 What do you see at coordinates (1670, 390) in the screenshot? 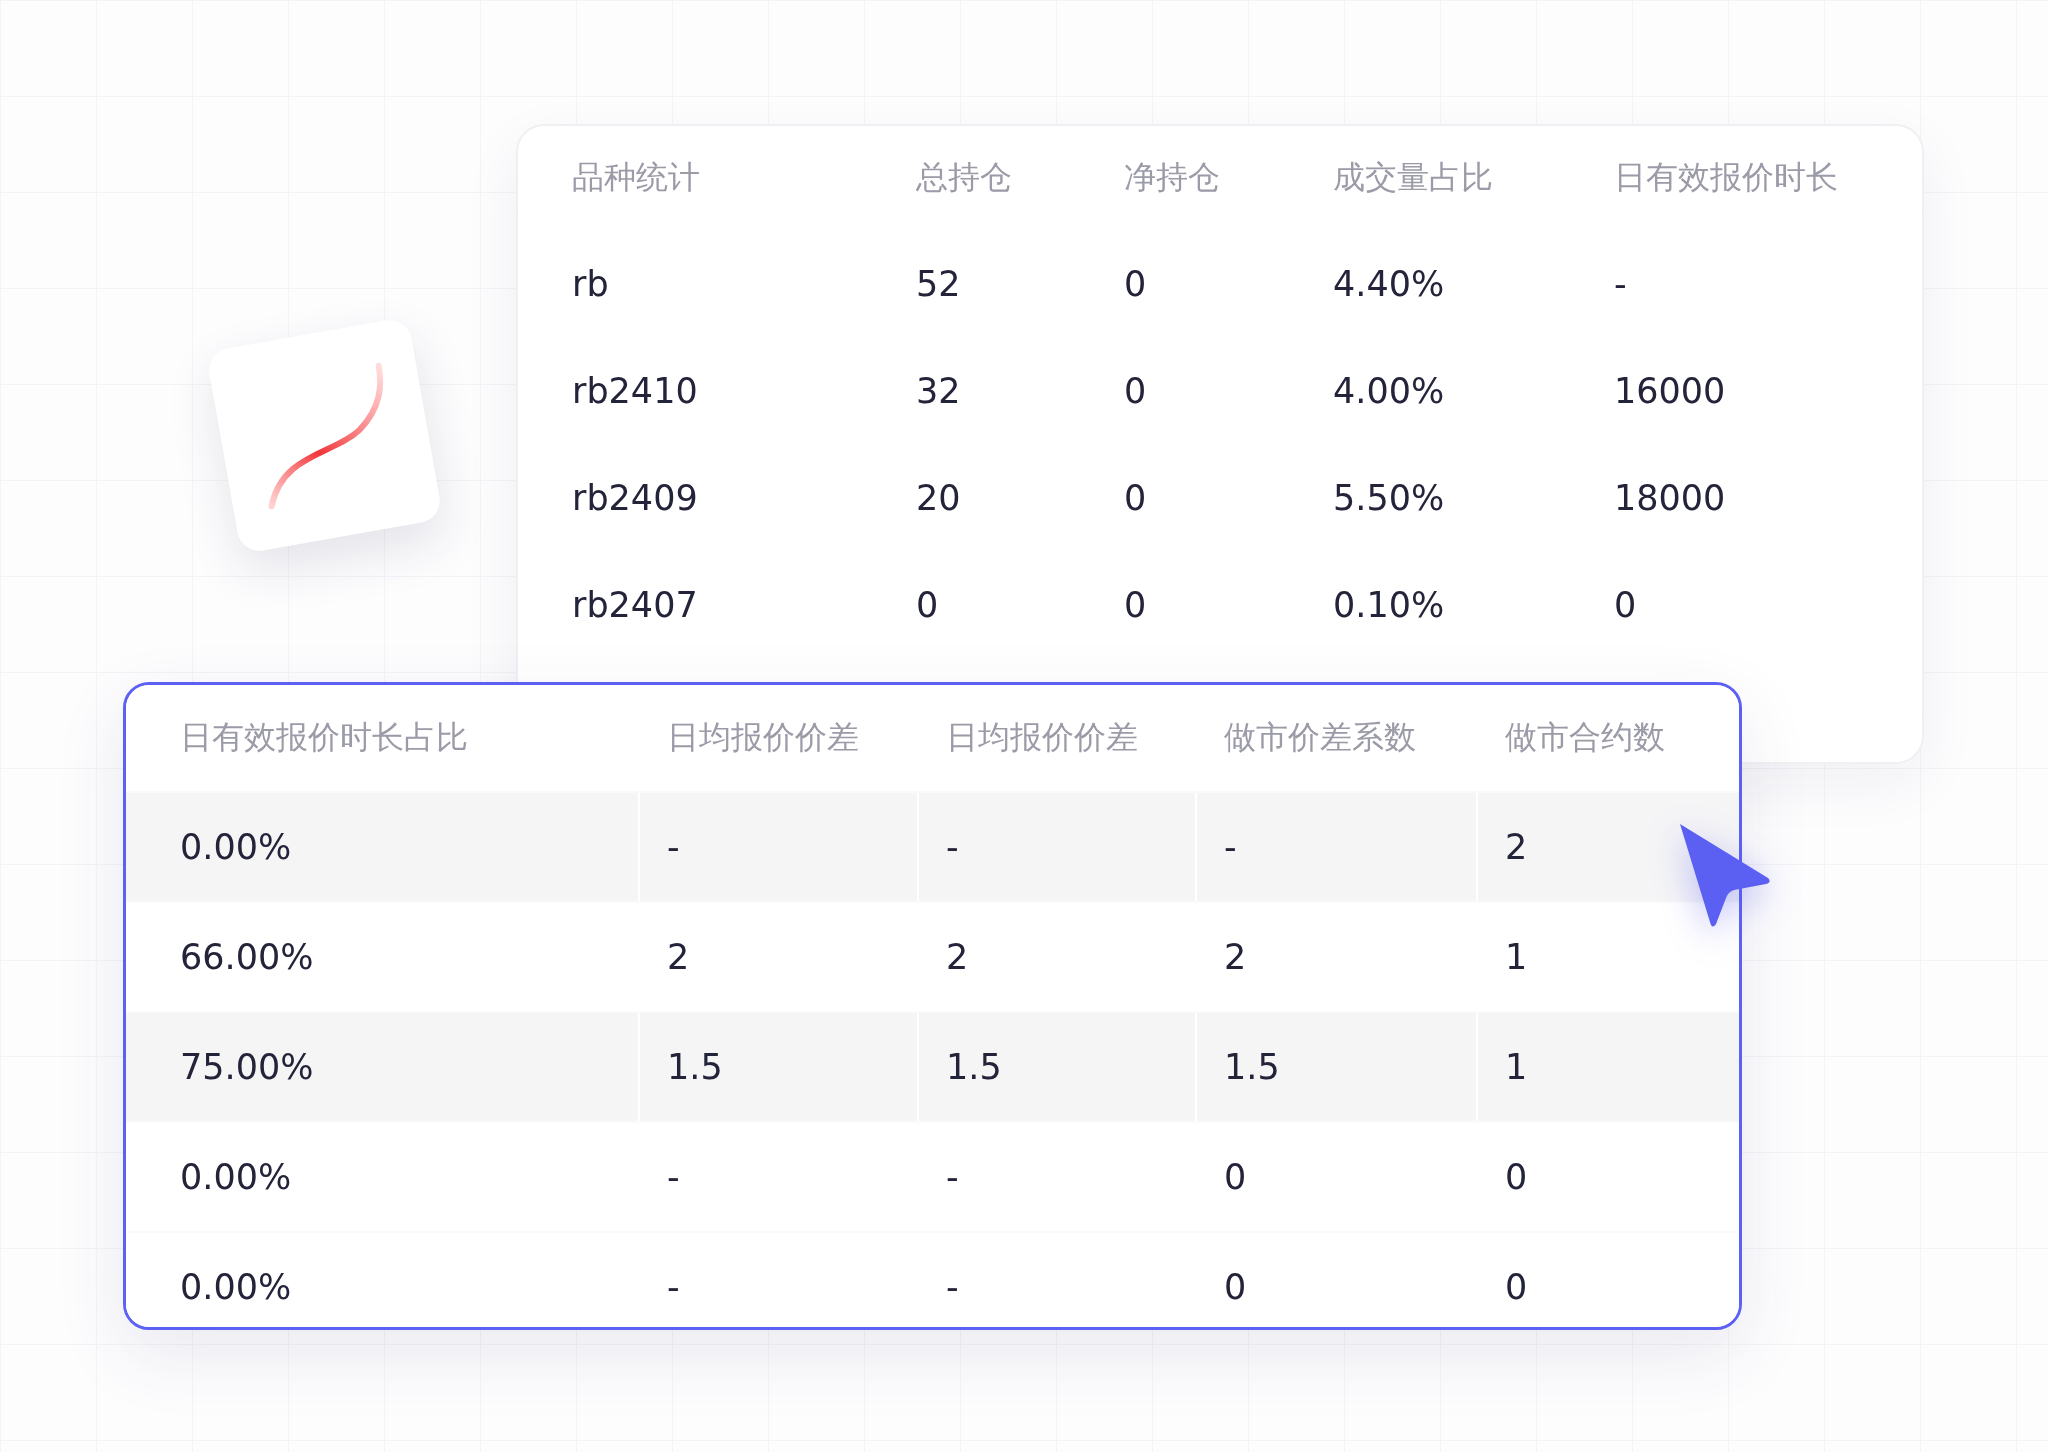
I see `table-cell: 16000` at bounding box center [1670, 390].